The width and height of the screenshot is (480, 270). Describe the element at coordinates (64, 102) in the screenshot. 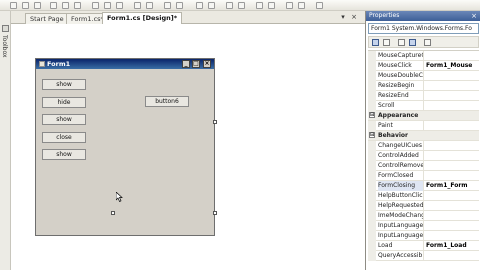

I see `hide-button: hide` at that location.